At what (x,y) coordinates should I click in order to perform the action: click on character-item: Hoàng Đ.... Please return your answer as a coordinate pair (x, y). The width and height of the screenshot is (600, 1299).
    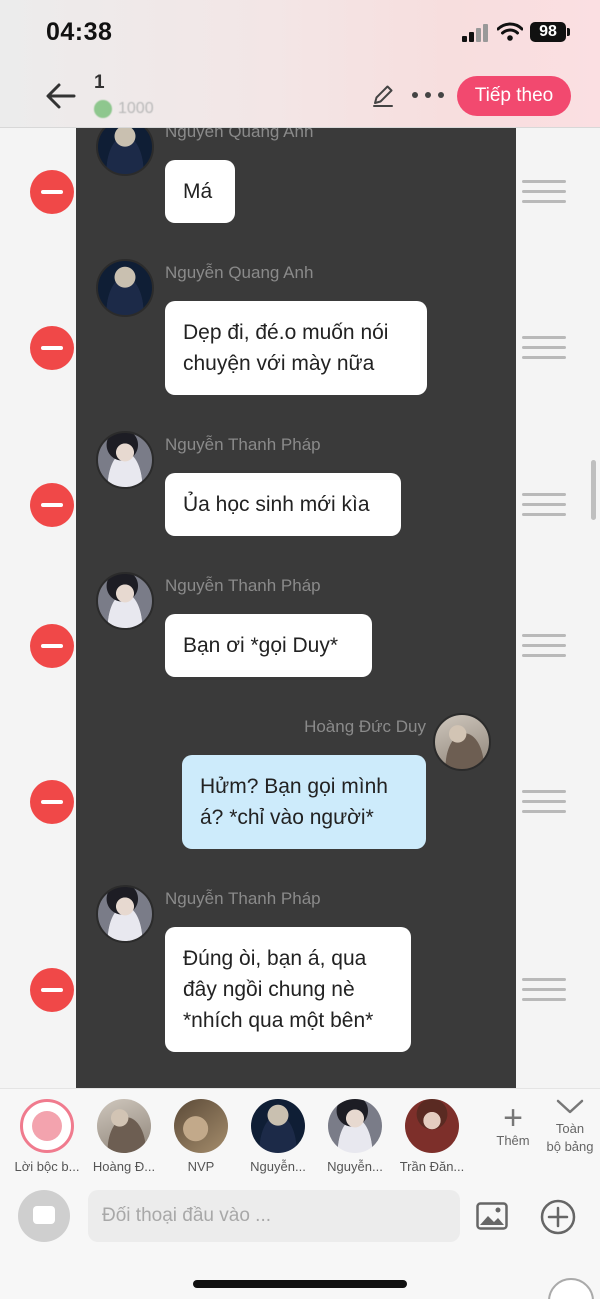
    Looking at the image, I should click on (124, 1136).